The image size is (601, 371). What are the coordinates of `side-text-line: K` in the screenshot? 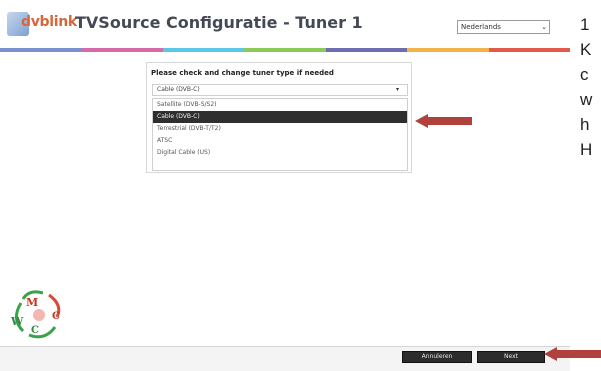 It's located at (586, 49).